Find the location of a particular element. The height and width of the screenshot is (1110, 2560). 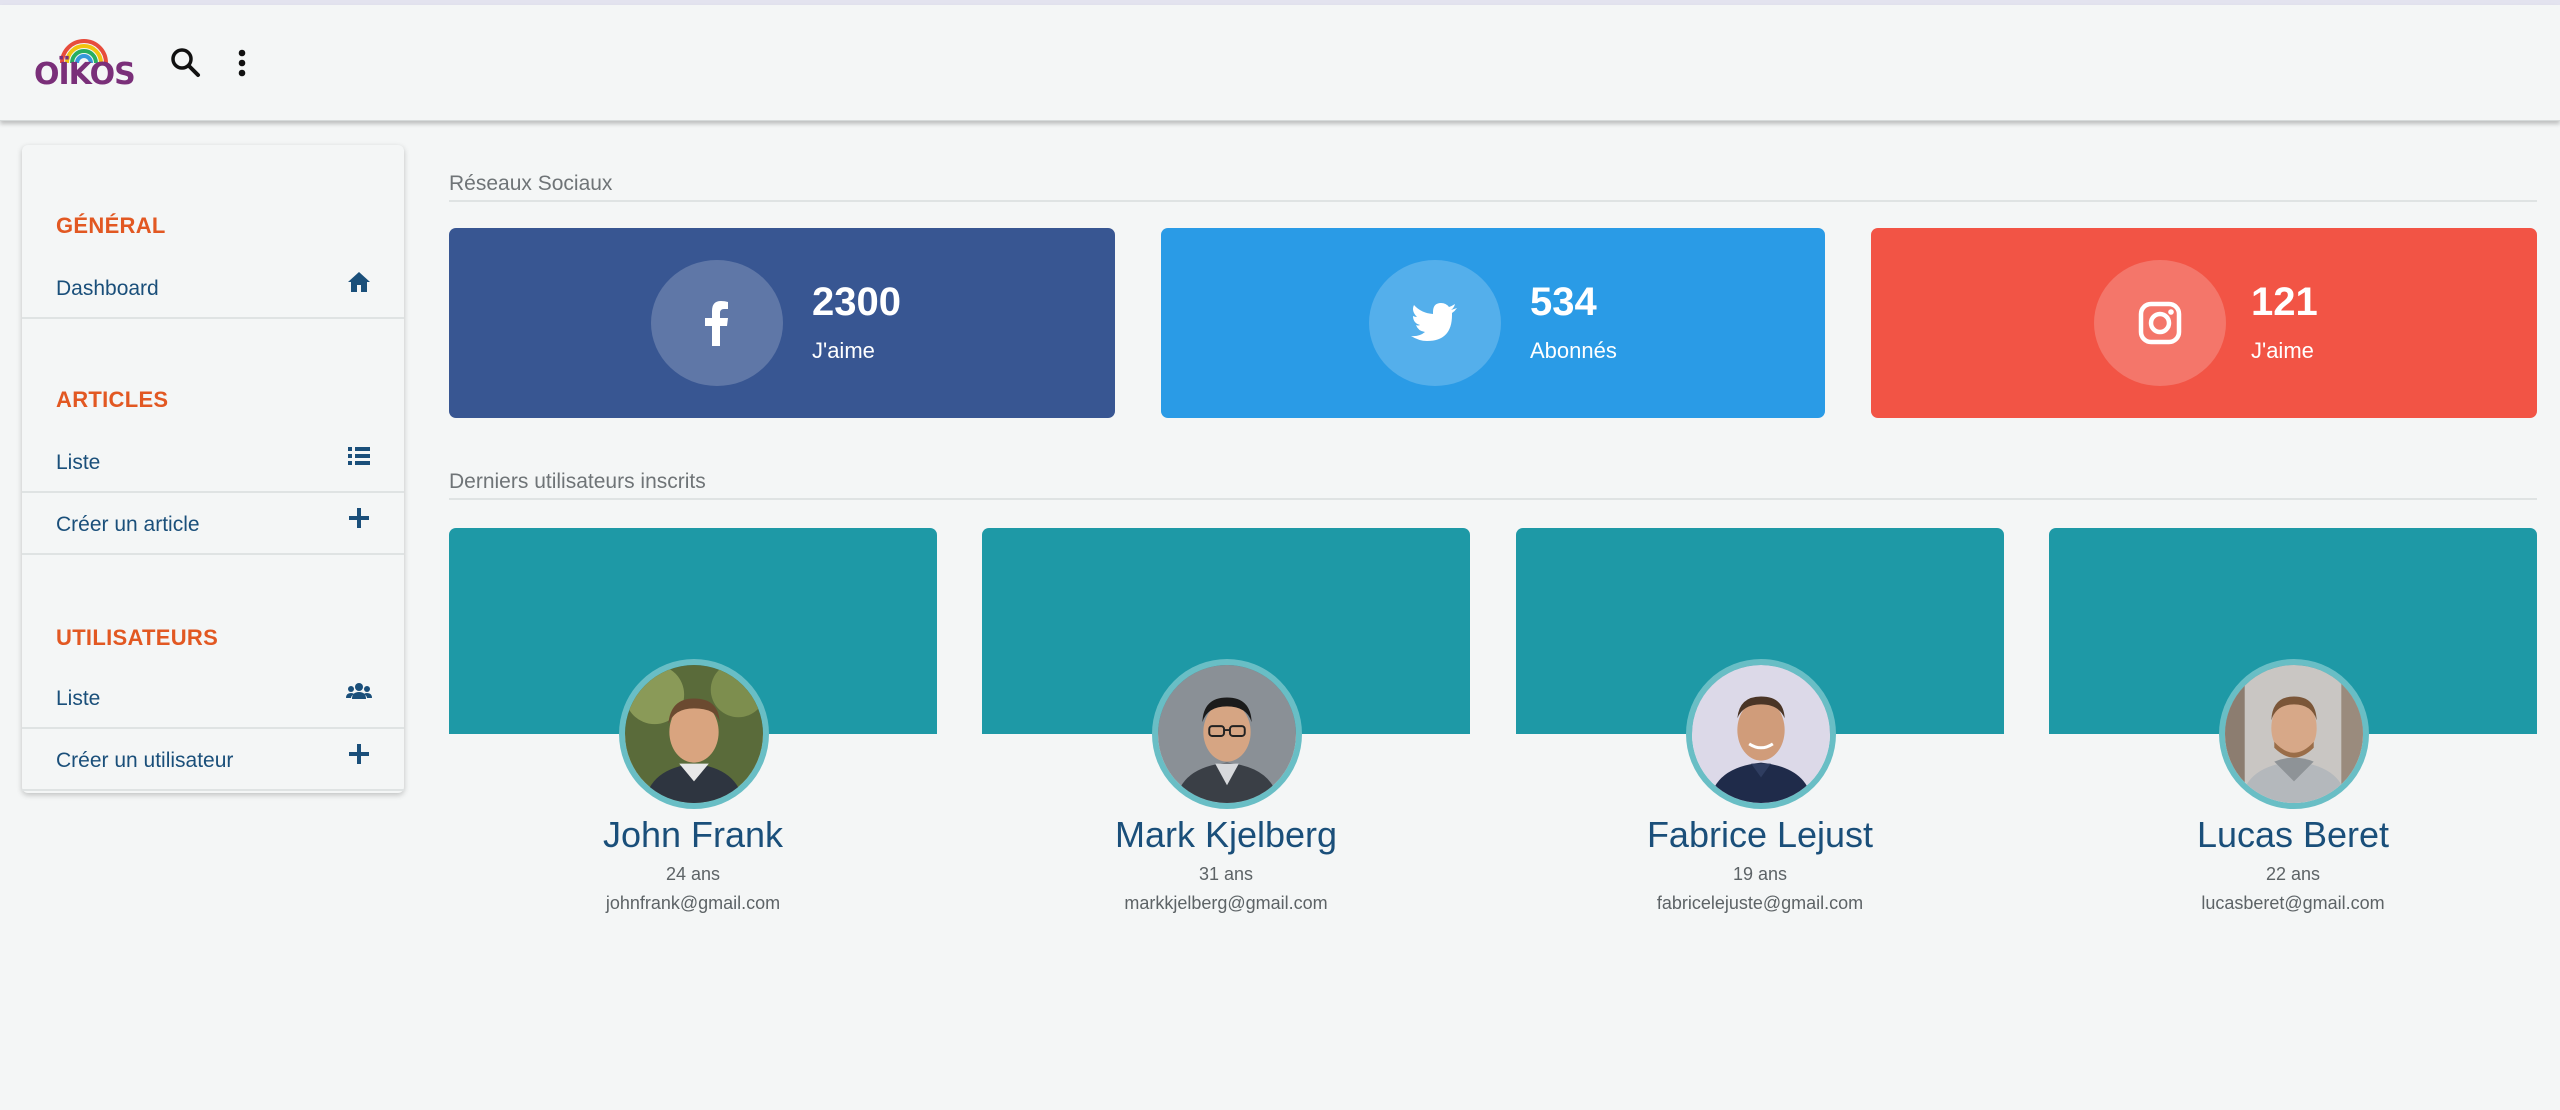

sidebar-section-users: UTILISATEURS is located at coordinates (137, 637).